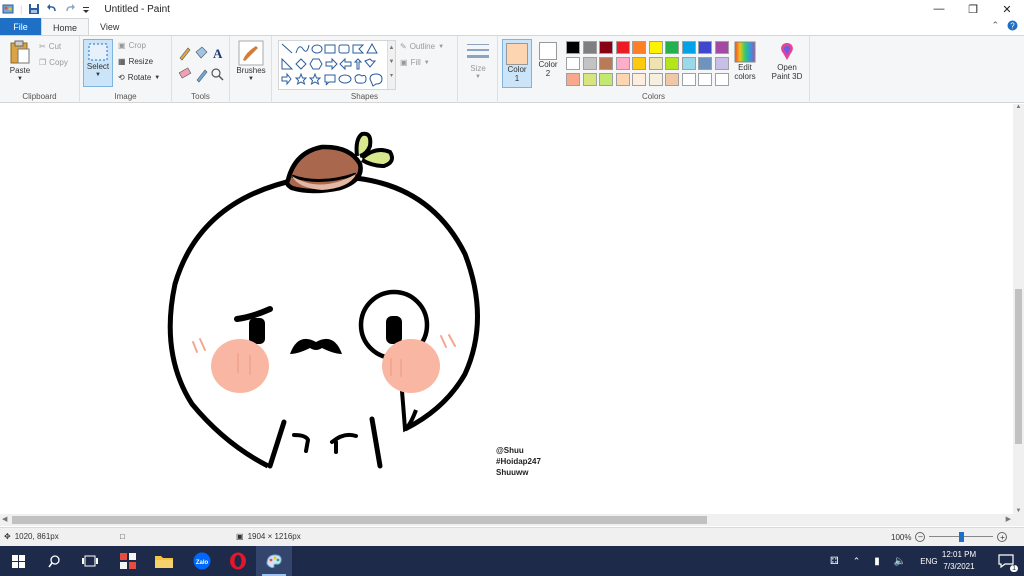  What do you see at coordinates (185, 54) in the screenshot?
I see `pencil-icon` at bounding box center [185, 54].